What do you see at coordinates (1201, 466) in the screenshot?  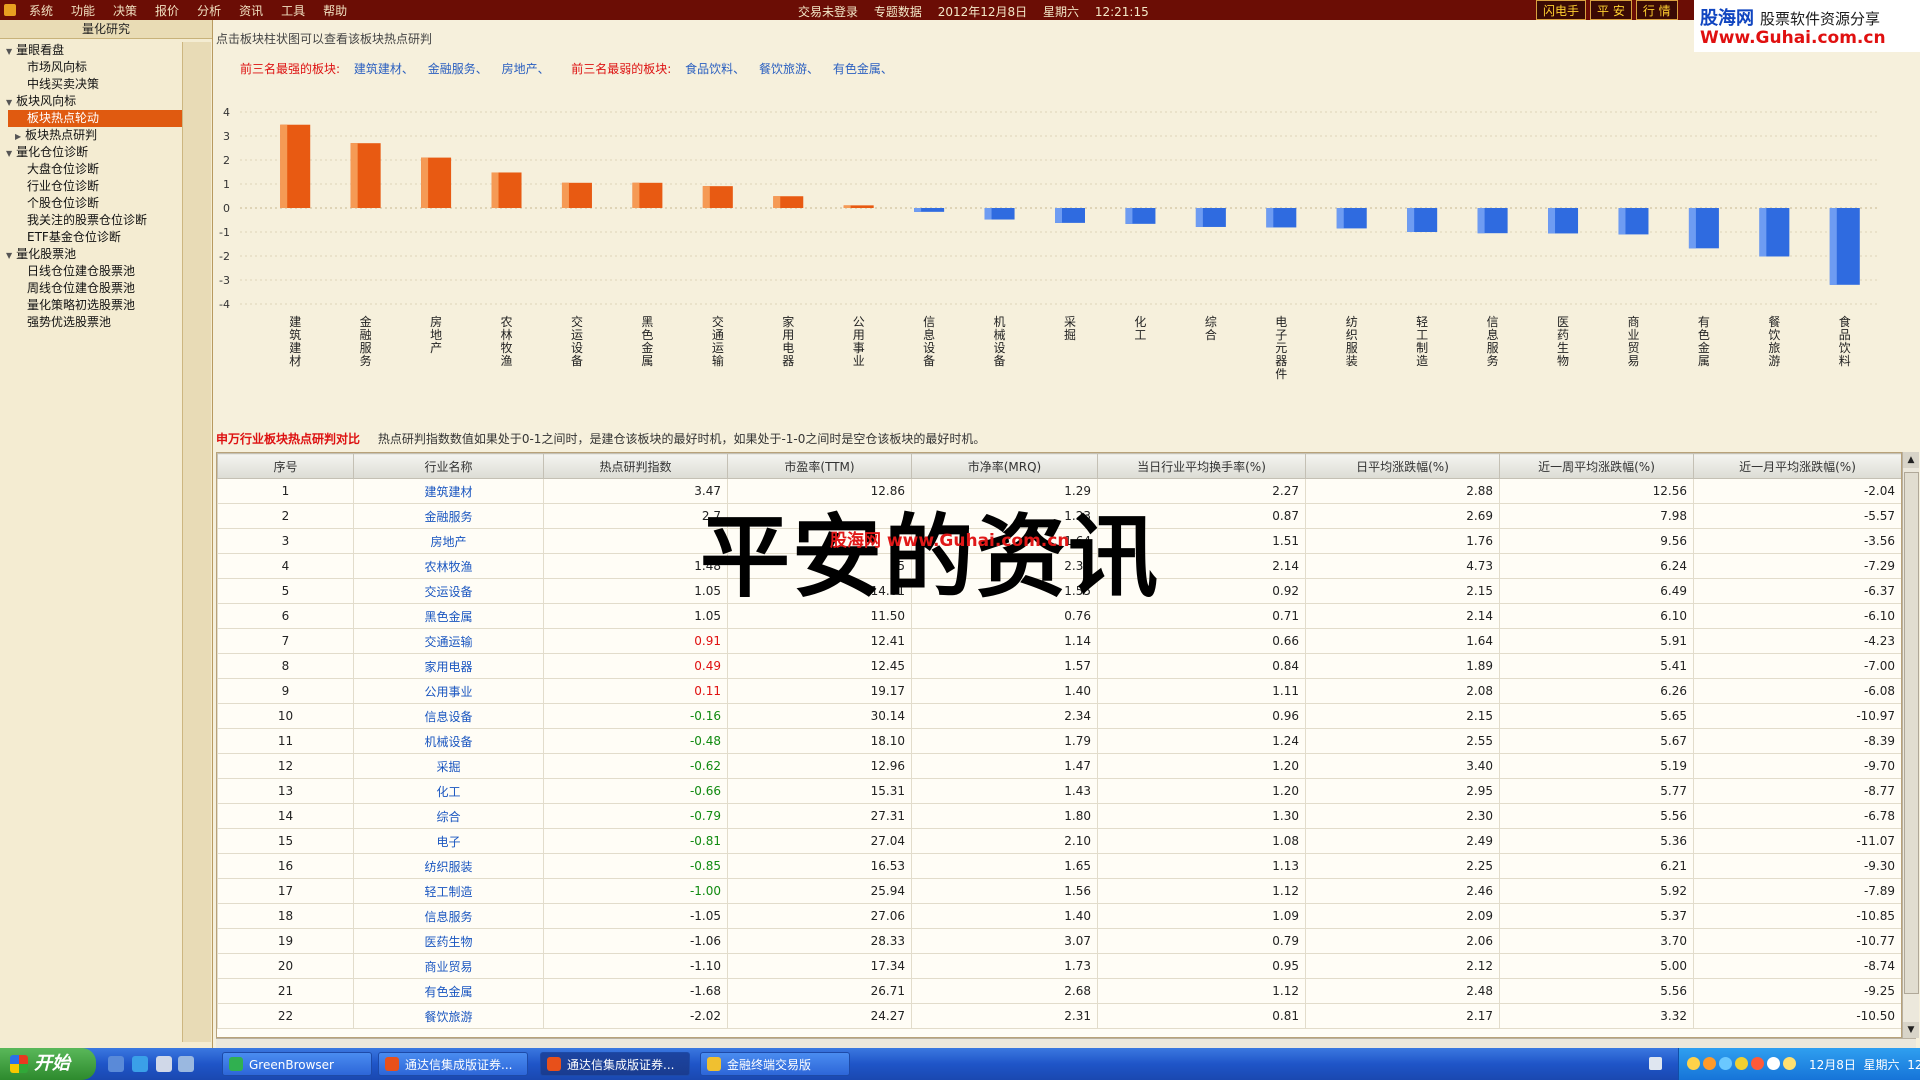 I see `column-header: 当日行业平均换手率(%)` at bounding box center [1201, 466].